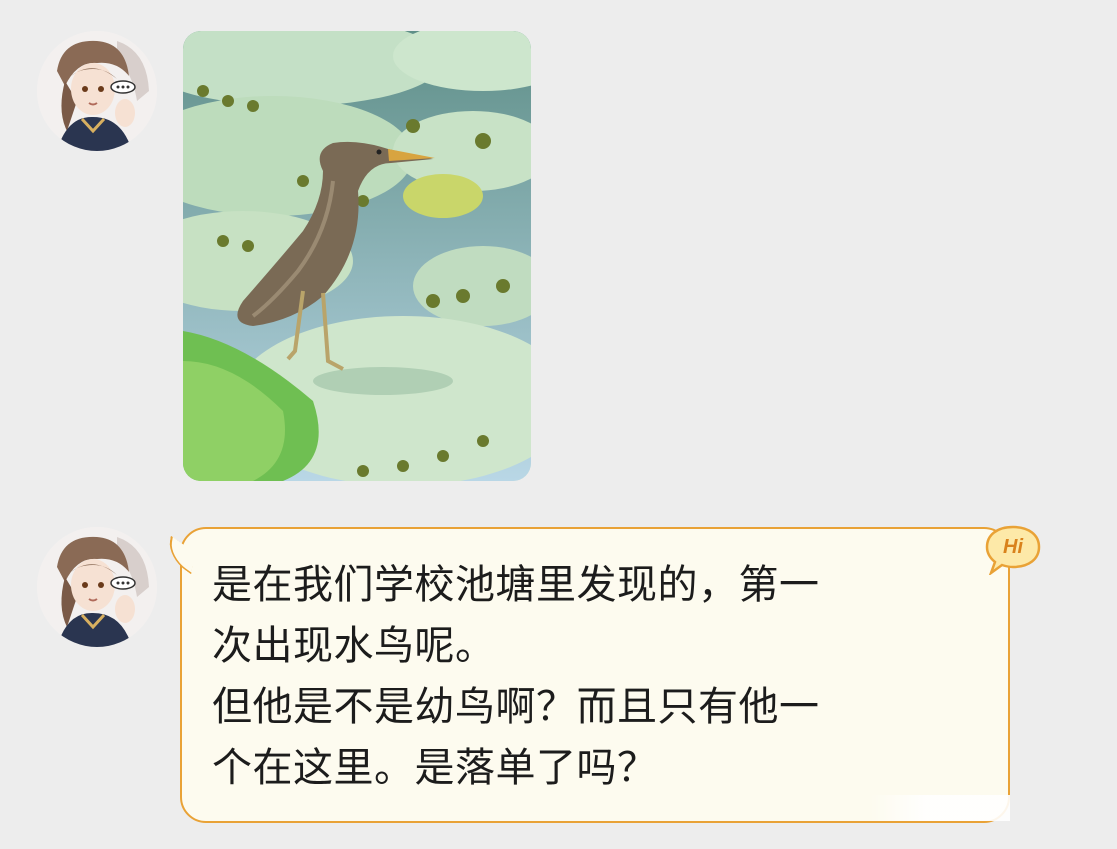 The image size is (1117, 849). Describe the element at coordinates (1013, 547) in the screenshot. I see `hi-badge-label: Hi` at that location.